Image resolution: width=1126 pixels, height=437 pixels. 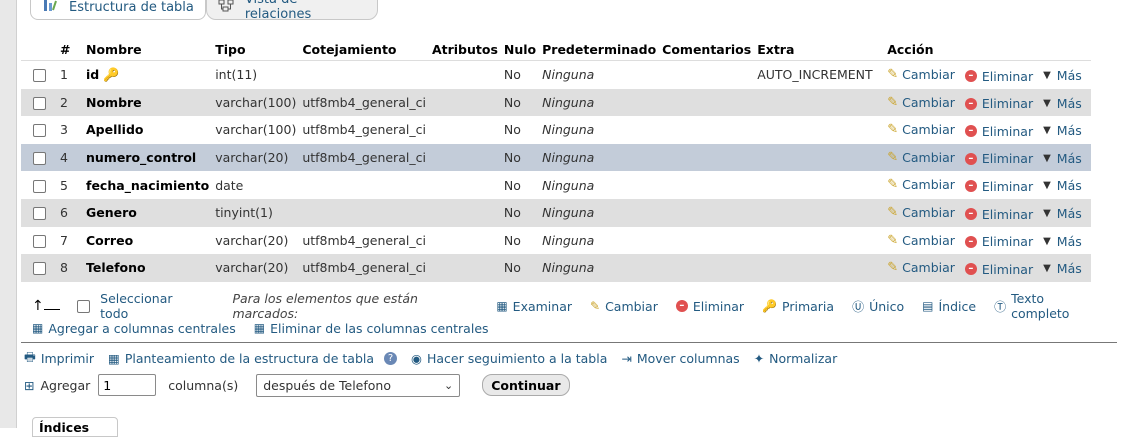 What do you see at coordinates (502, 306) in the screenshot?
I see `browse-icon: ▦` at bounding box center [502, 306].